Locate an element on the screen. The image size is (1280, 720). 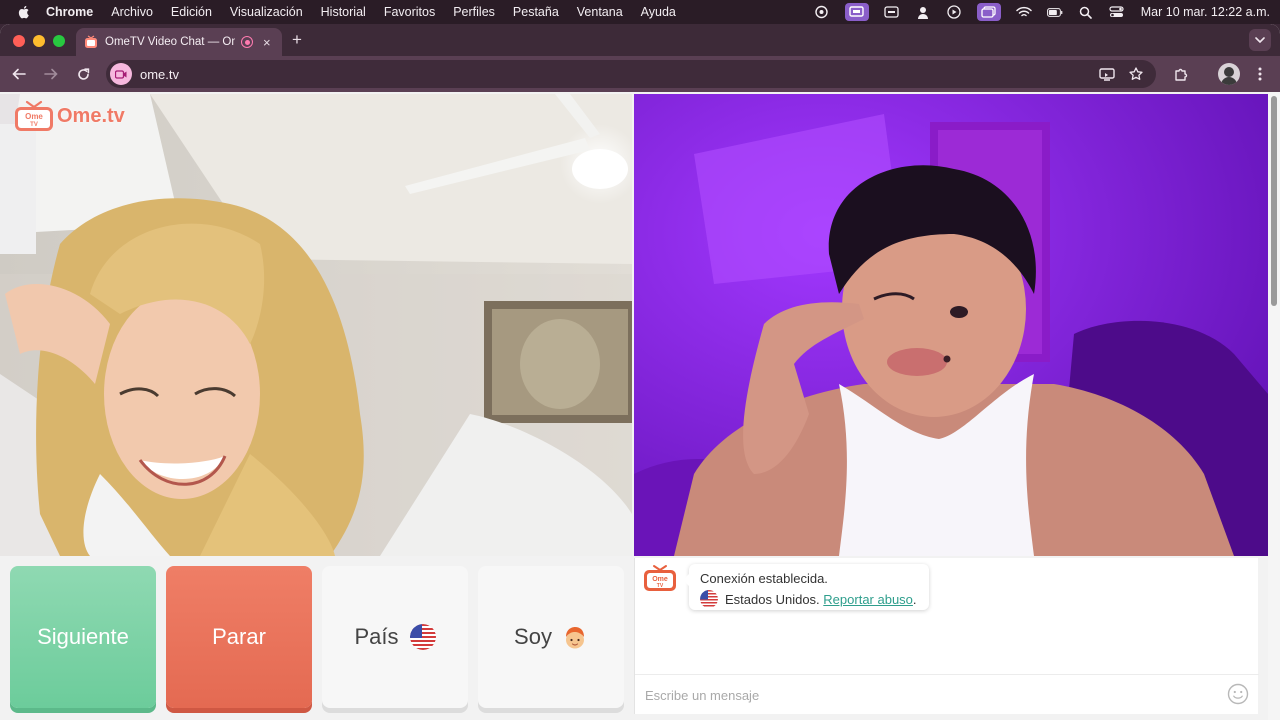
ometv-favicon-icon is located at coordinates (91, 41).